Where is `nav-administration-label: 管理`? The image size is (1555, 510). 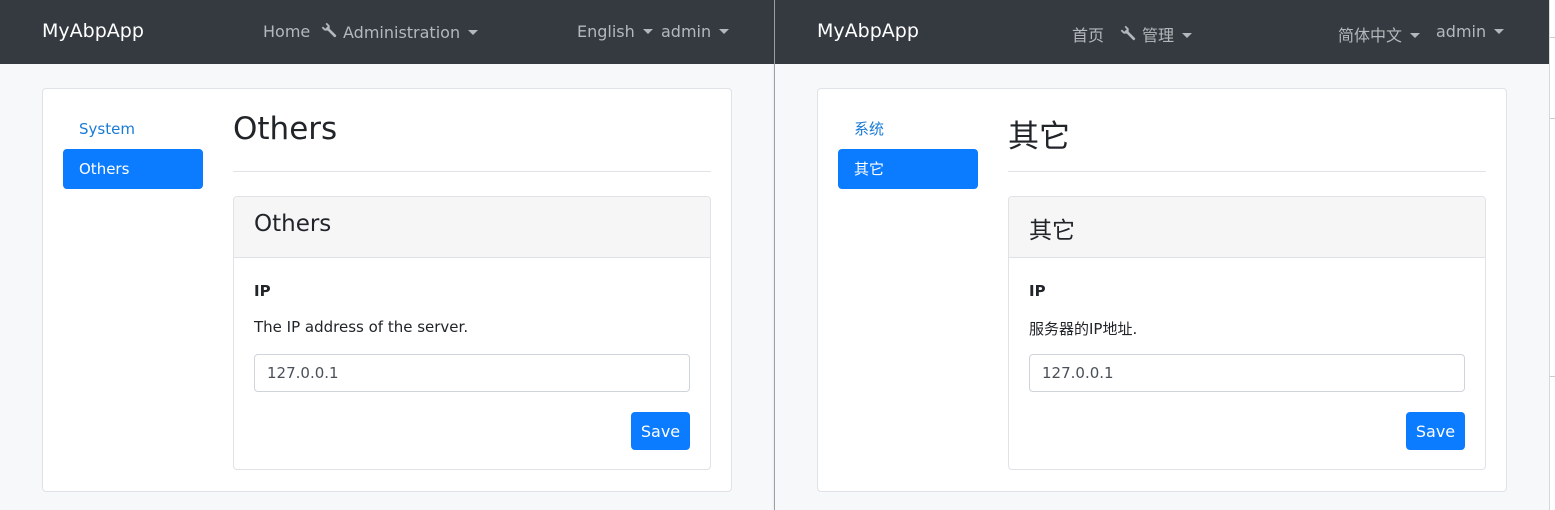
nav-administration-label: 管理 is located at coordinates (1158, 35).